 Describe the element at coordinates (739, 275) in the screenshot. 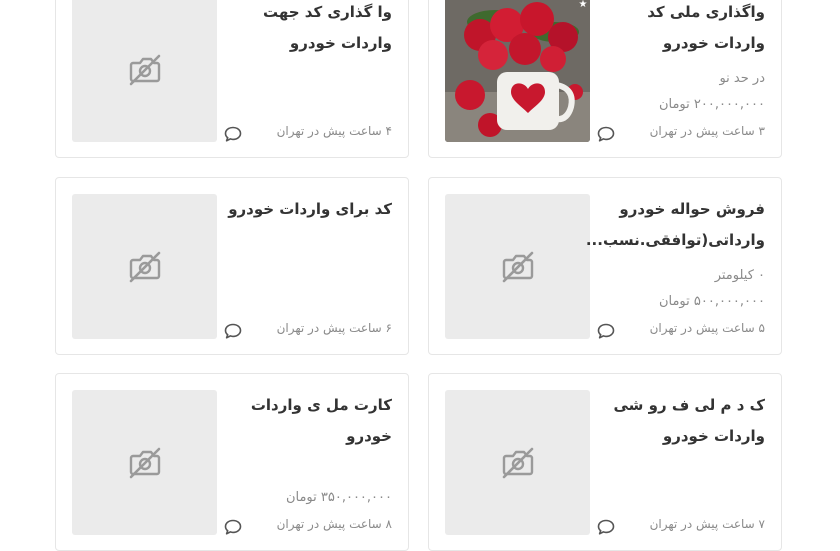

I see `listing-detail: ۰ کیلومتر` at that location.